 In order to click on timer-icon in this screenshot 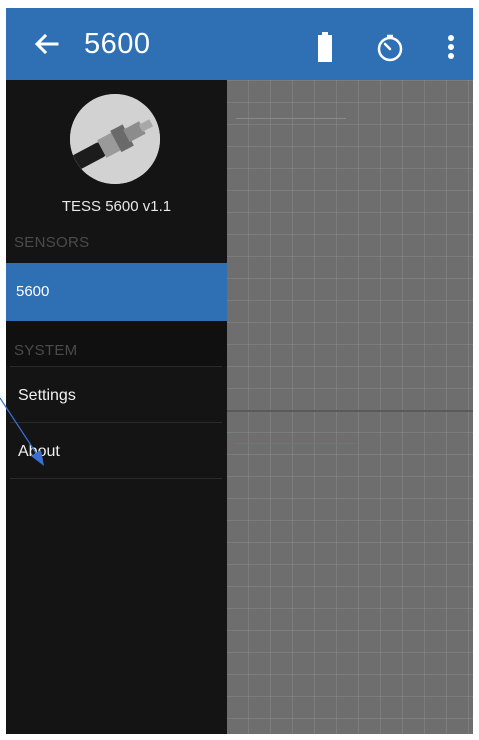, I will do `click(390, 48)`.